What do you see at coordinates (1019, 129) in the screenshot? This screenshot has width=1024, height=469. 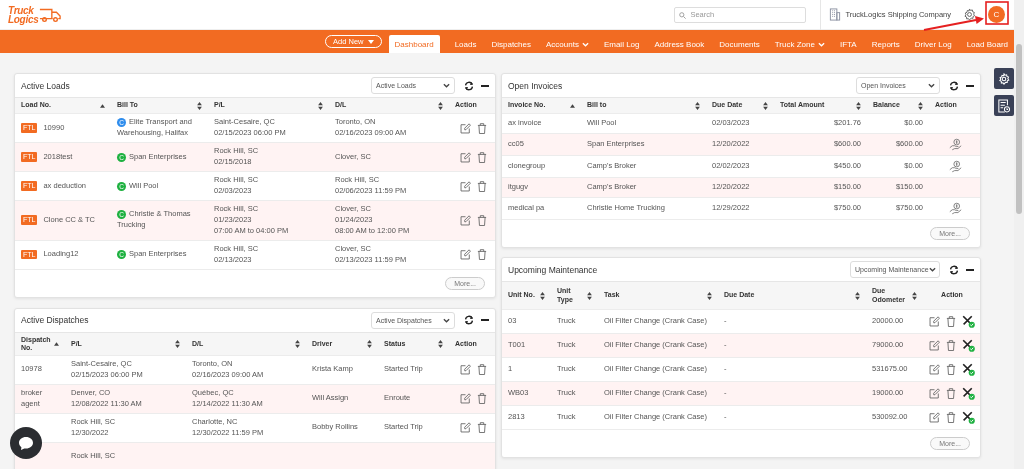 I see `scrollbar-thumb` at bounding box center [1019, 129].